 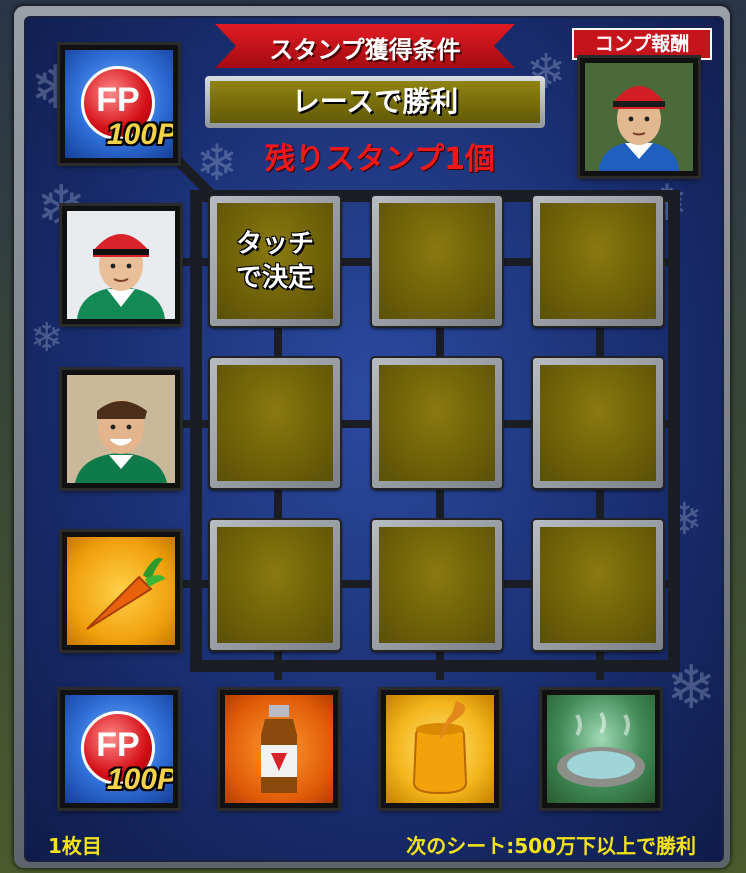 I want to click on stamp-condition-ribbon: スタンプ獲得条件, so click(x=365, y=46).